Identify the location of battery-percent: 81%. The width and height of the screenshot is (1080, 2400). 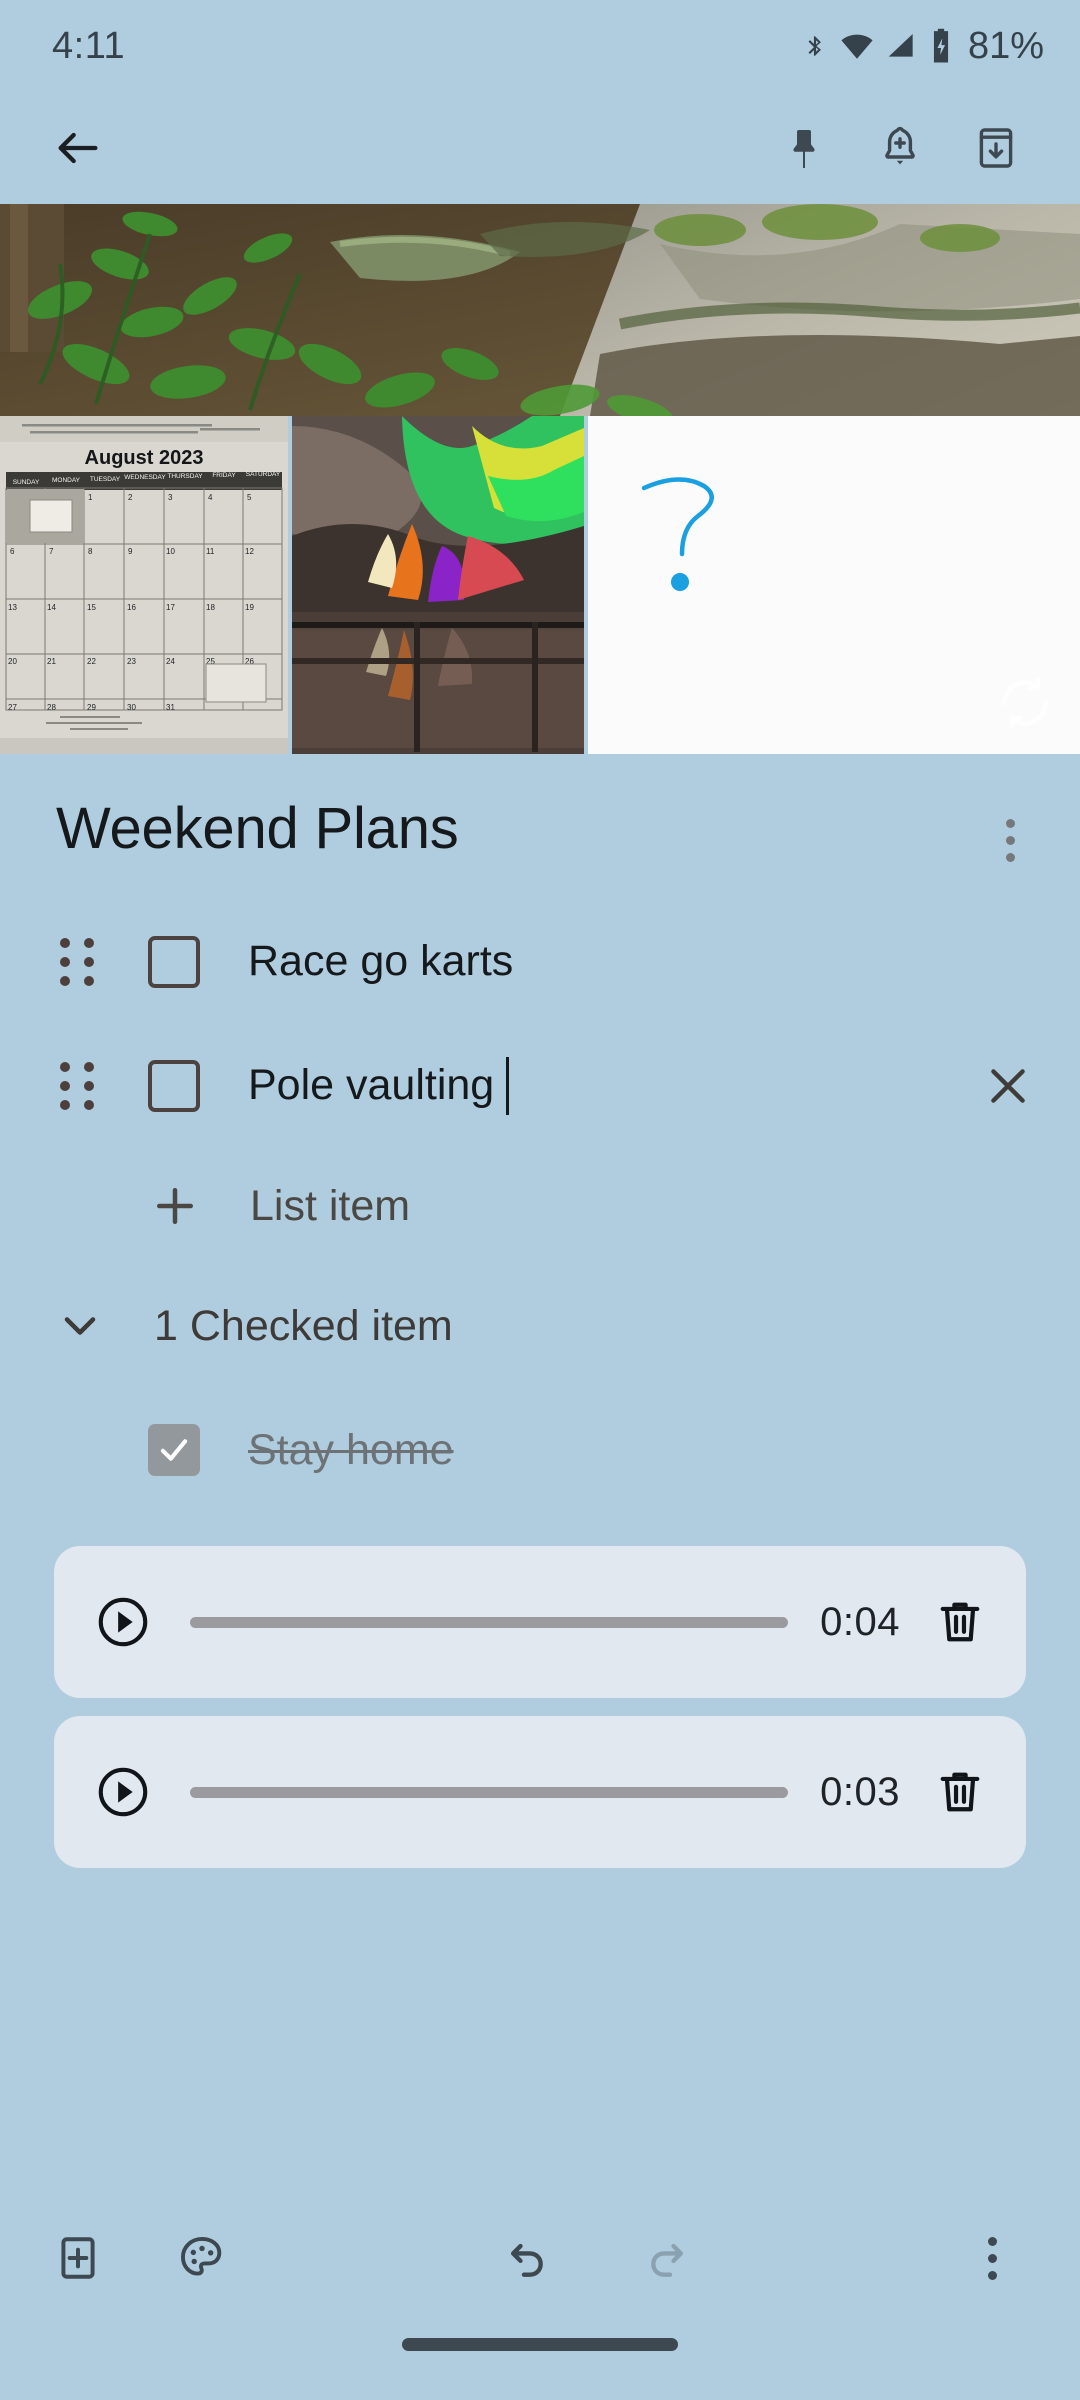
(1005, 45).